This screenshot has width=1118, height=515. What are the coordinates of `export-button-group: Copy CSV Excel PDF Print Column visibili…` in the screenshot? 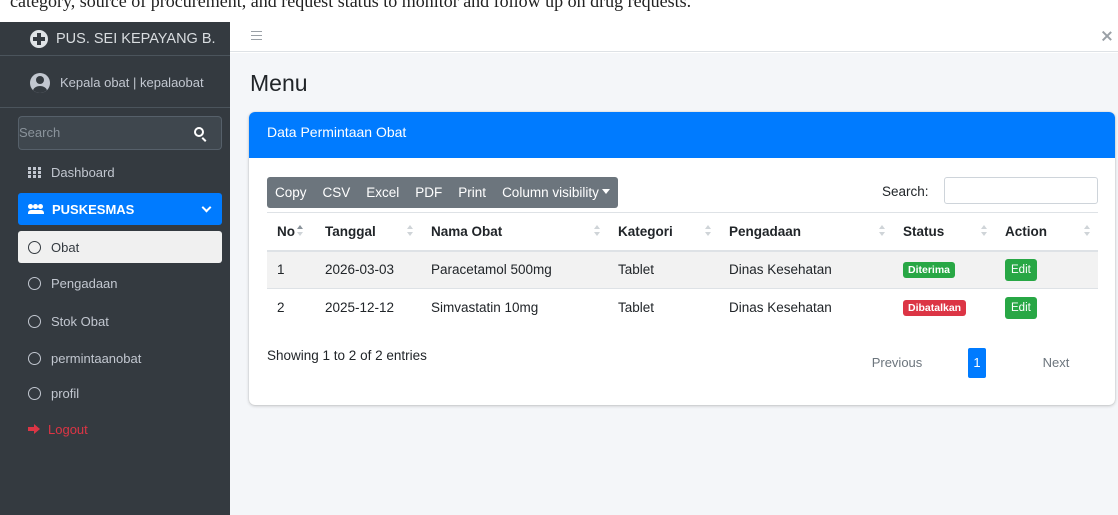 It's located at (442, 192).